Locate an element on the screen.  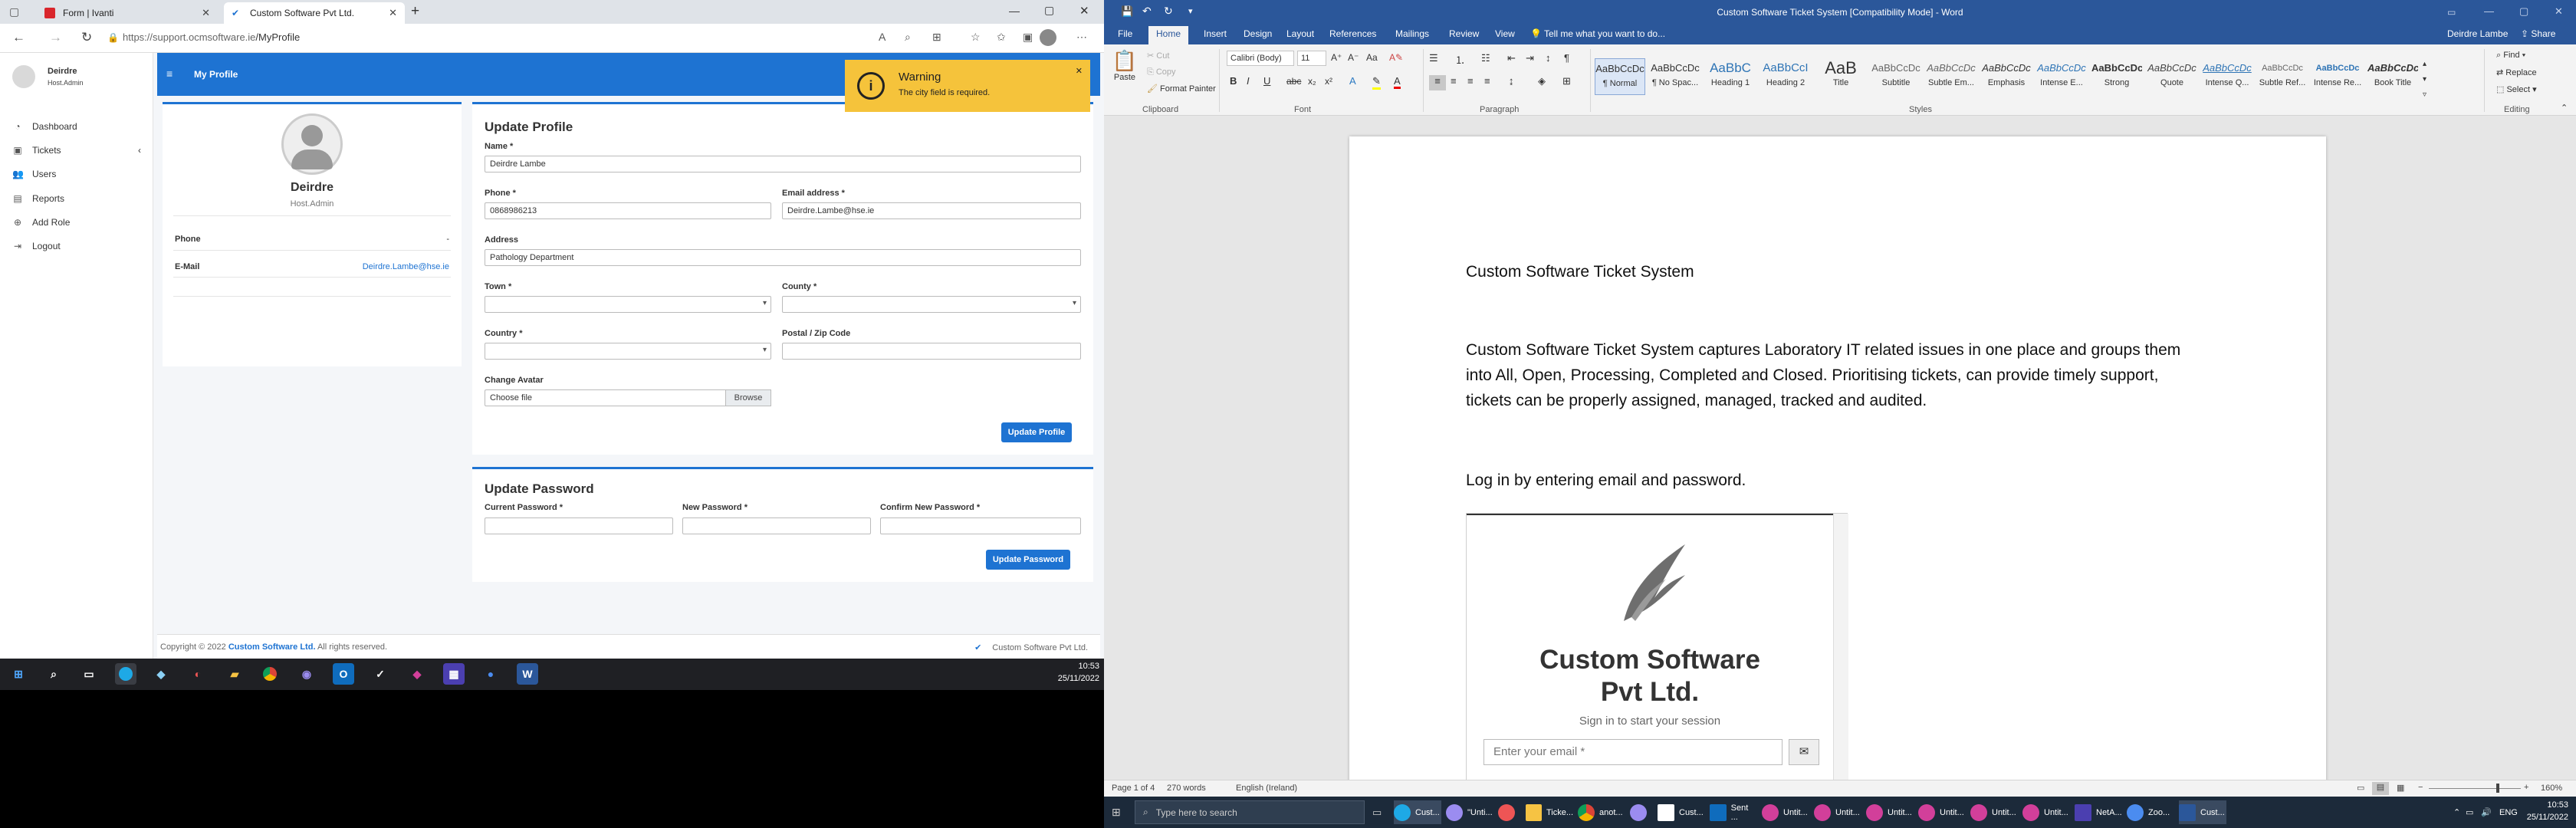
tab-custom-software: ✔ Custom Software Pvt Ltd. ✕ is located at coordinates (314, 13).